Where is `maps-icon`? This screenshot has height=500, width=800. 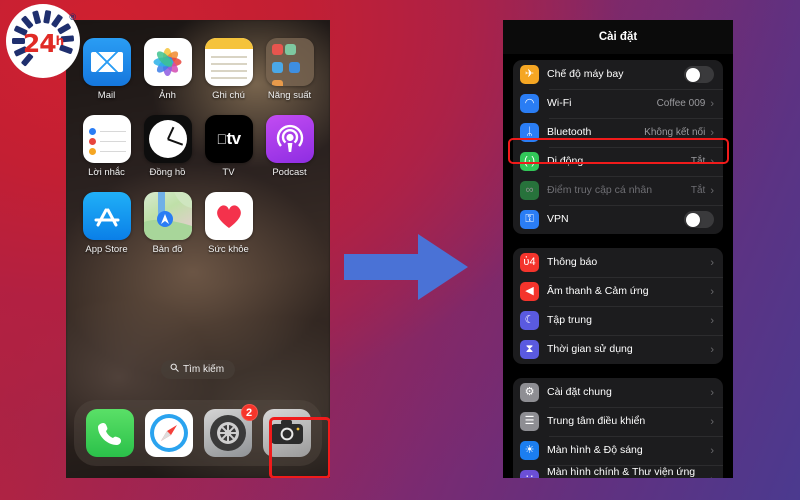
maps-icon is located at coordinates (167, 216).